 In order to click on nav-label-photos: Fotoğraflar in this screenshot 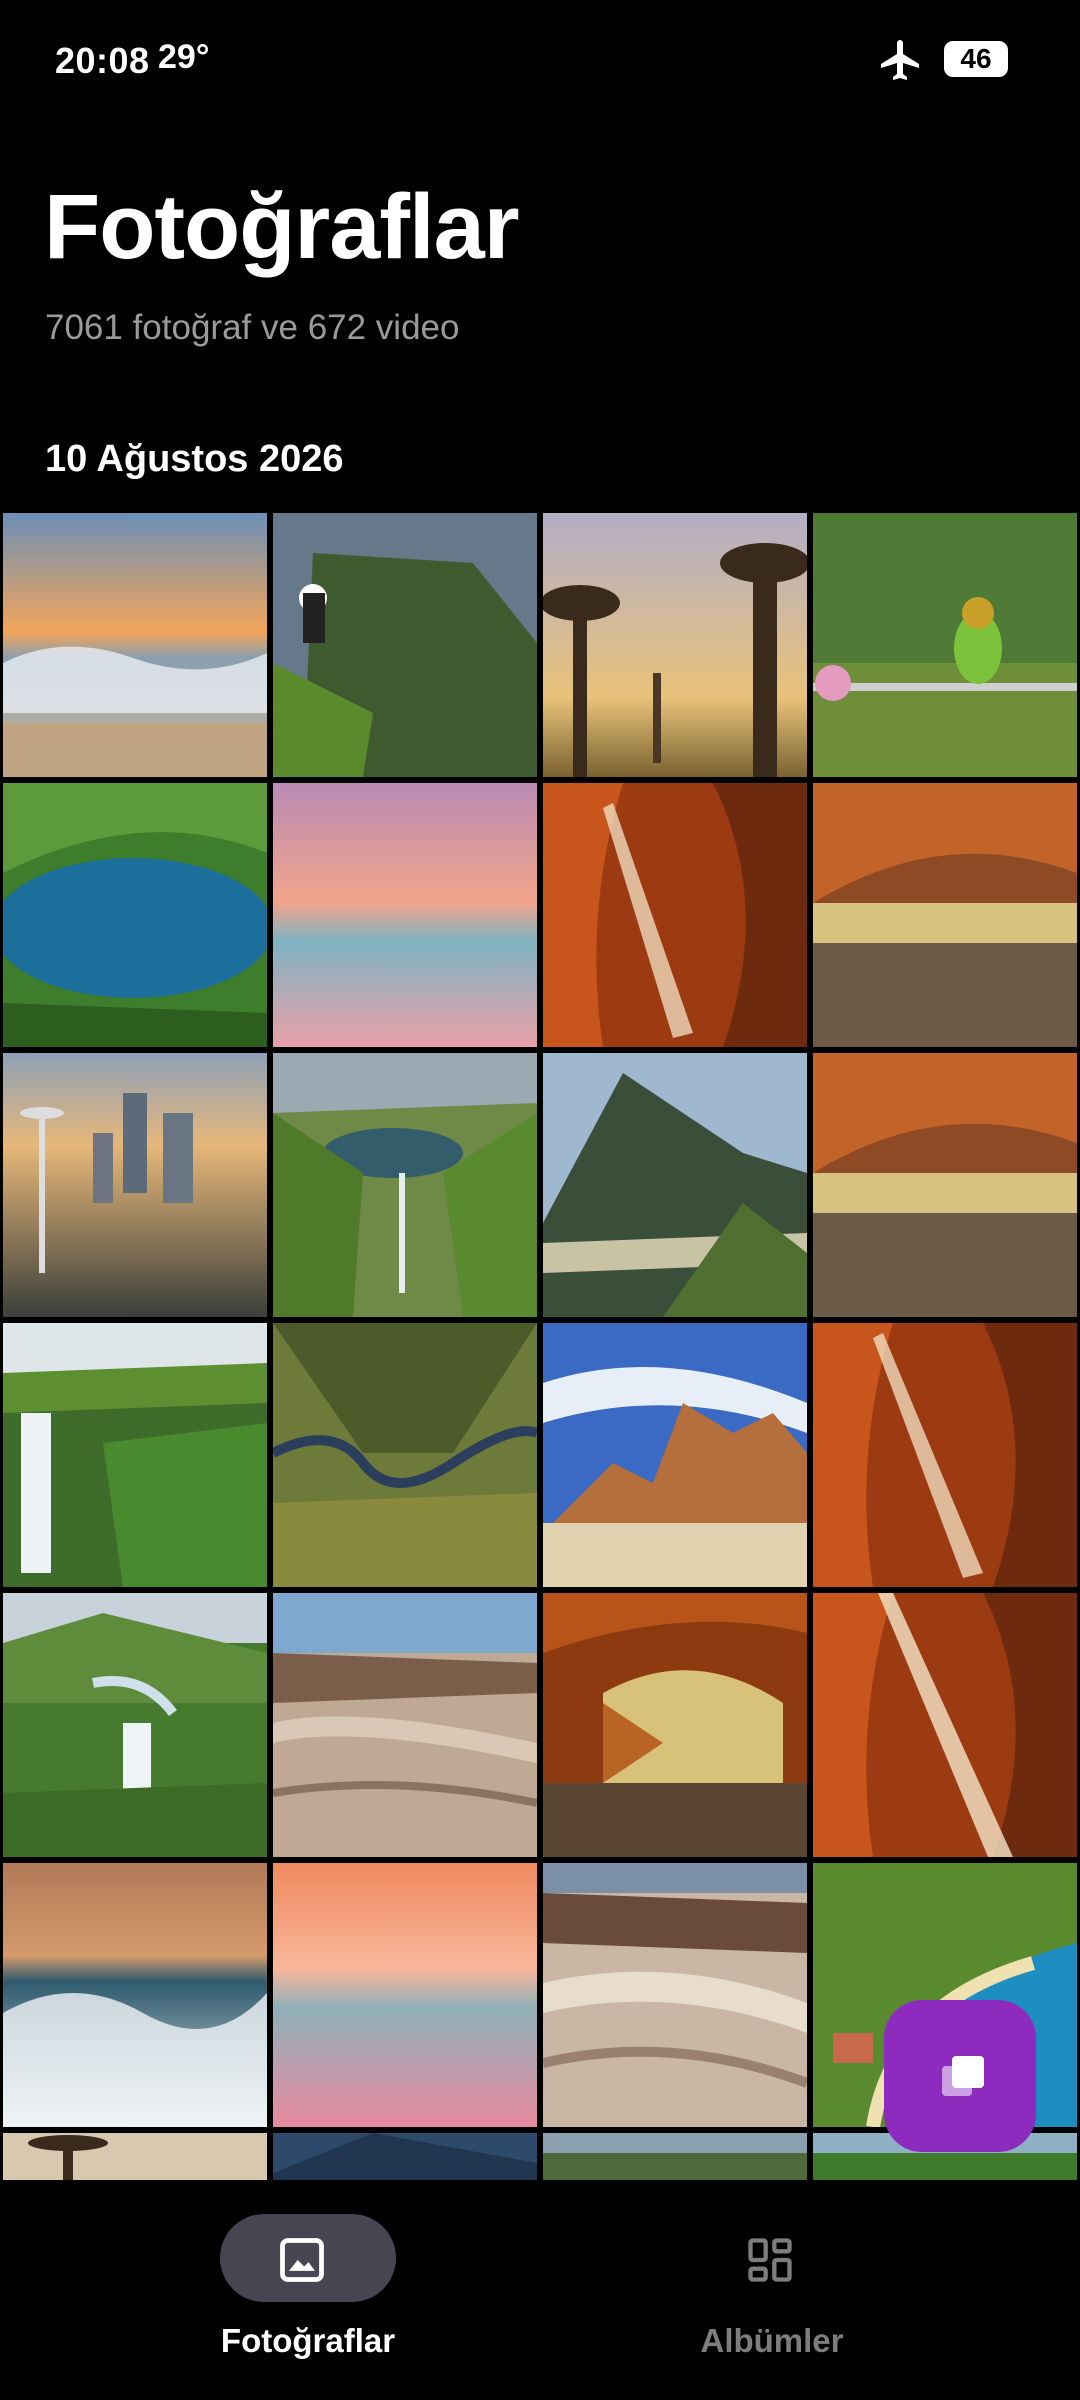, I will do `click(308, 2340)`.